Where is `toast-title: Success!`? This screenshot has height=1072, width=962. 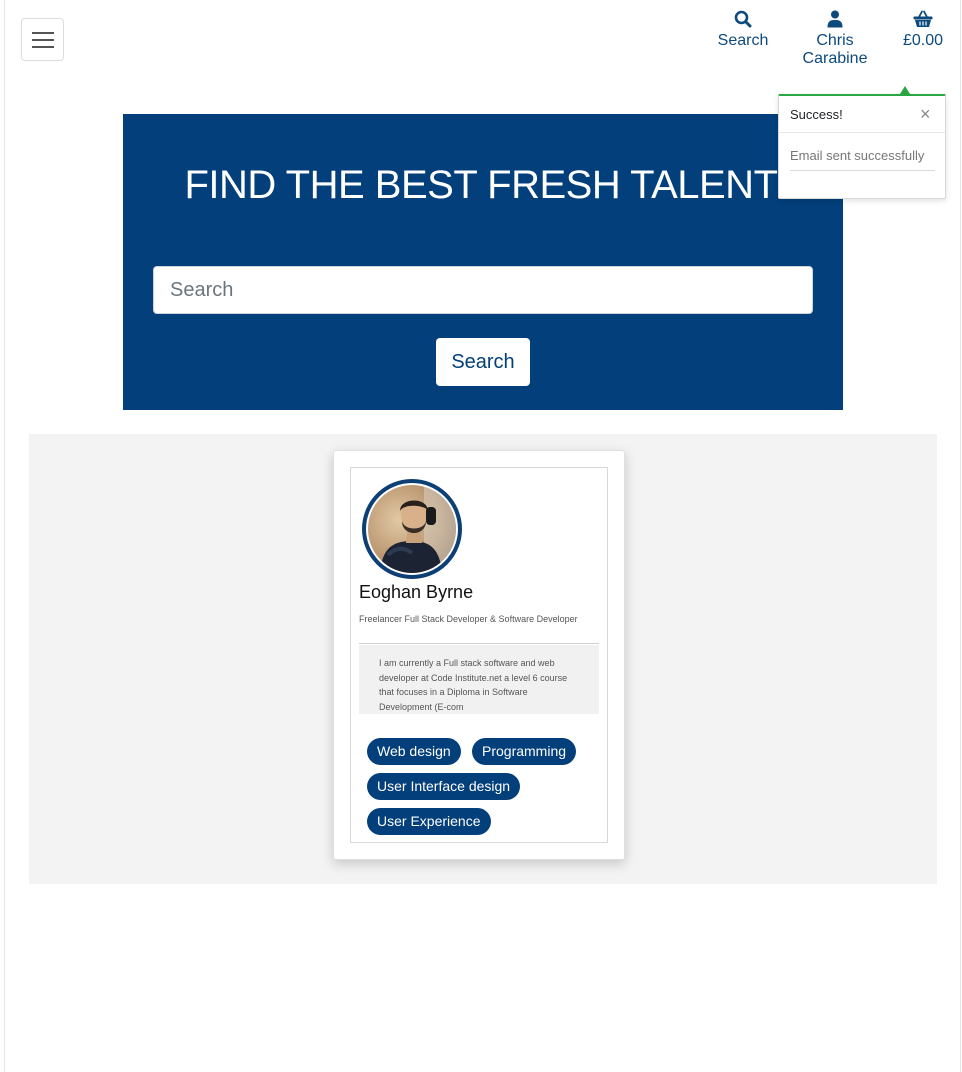
toast-title: Success! is located at coordinates (816, 114).